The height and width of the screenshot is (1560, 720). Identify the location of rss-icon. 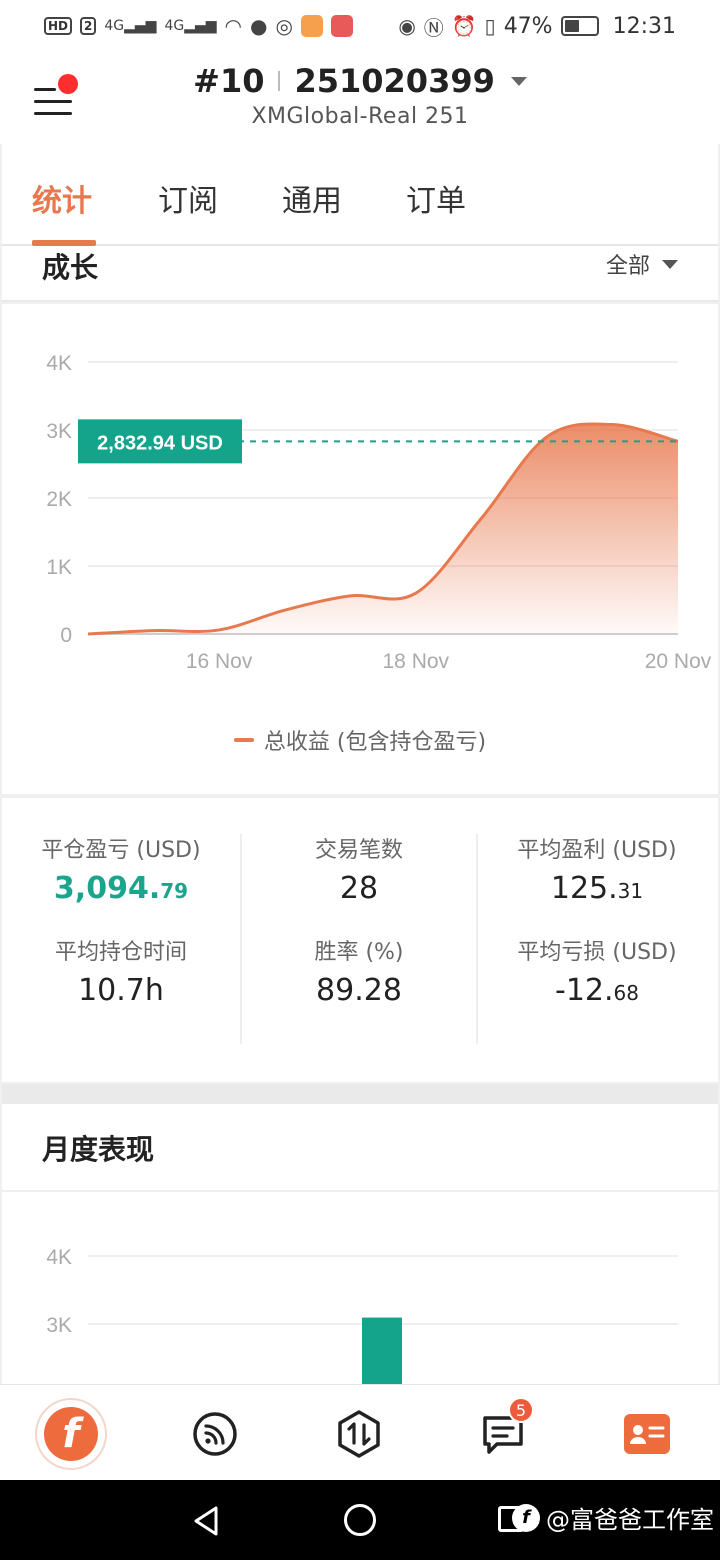
(215, 1434).